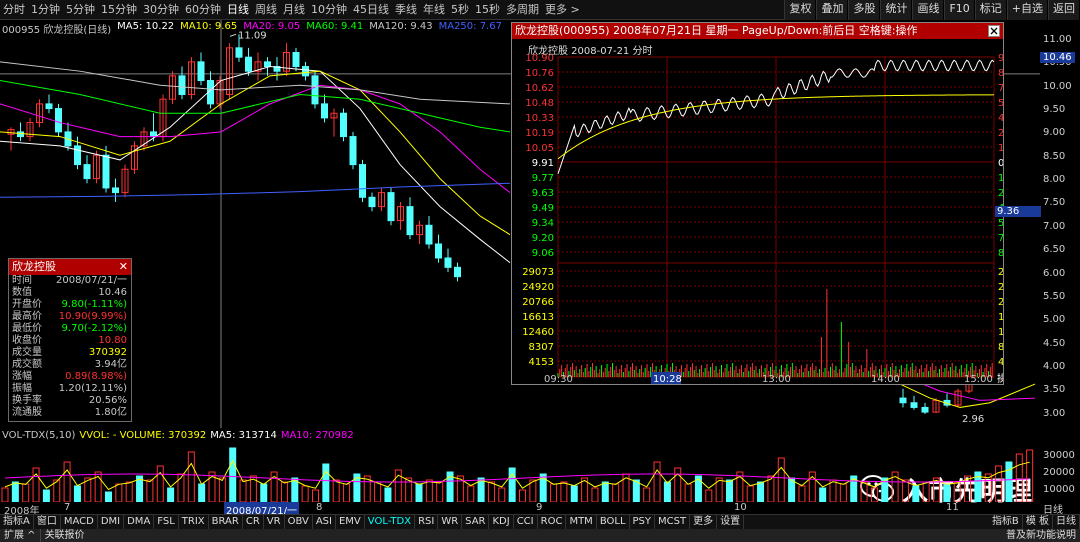  What do you see at coordinates (704, 522) in the screenshot?
I see `indicator-tab-24: 更多` at bounding box center [704, 522].